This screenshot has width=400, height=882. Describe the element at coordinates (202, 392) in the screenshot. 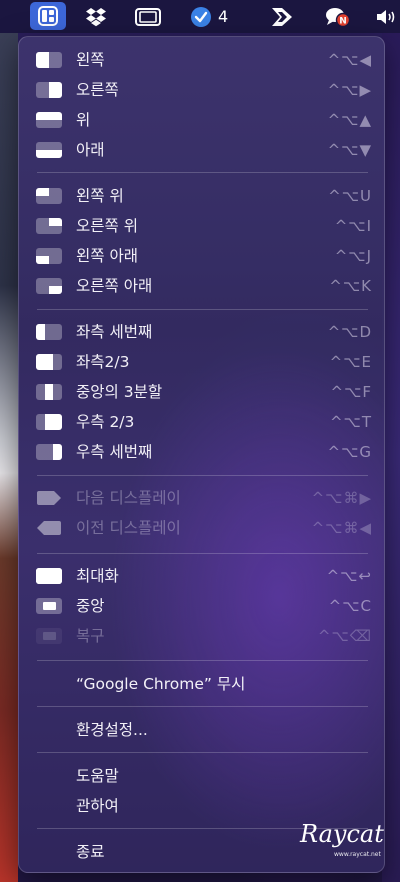

I see `menu-item-layout-center-third: 중앙의 3분할 ^⌥F` at that location.